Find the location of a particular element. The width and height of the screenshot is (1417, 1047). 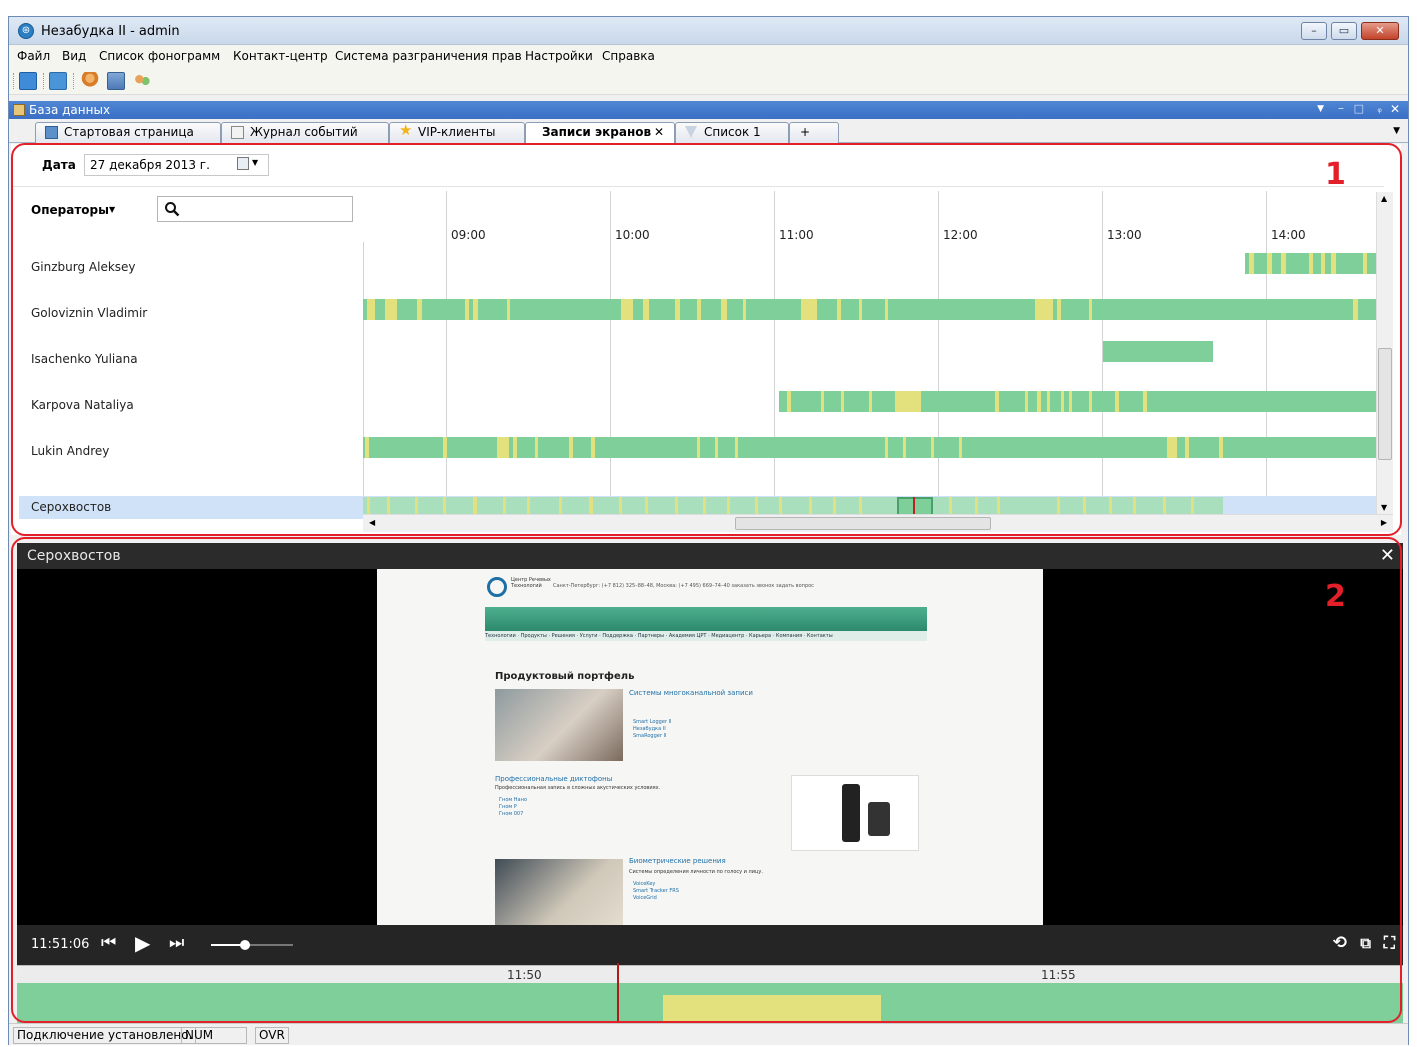

play-icon: ▶ is located at coordinates (142, 943).